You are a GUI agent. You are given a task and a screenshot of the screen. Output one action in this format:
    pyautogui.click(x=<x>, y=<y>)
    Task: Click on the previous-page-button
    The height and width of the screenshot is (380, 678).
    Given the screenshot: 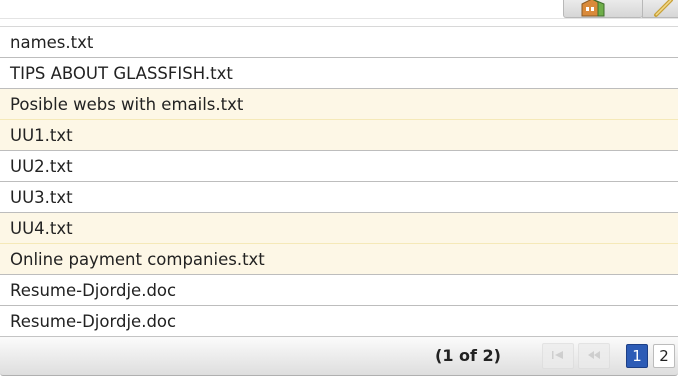 What is the action you would take?
    pyautogui.click(x=594, y=356)
    